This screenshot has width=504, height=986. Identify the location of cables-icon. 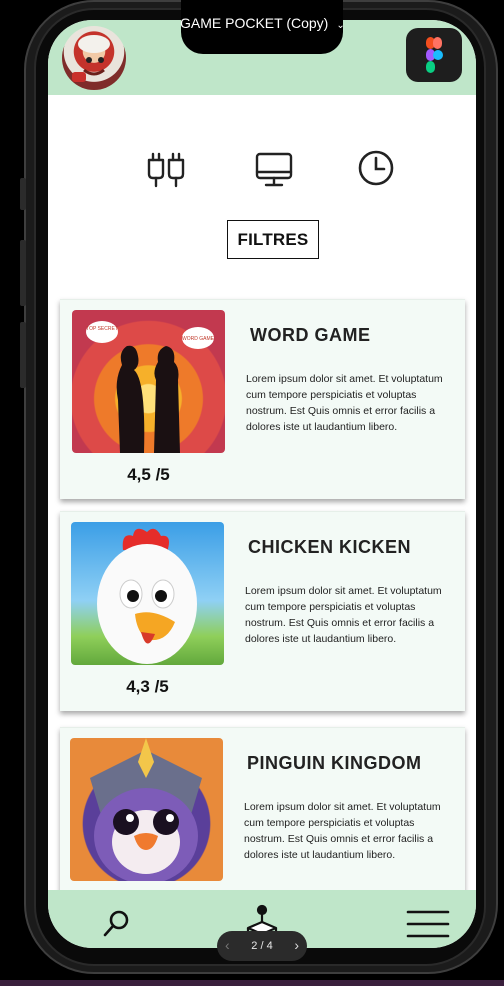
(166, 170).